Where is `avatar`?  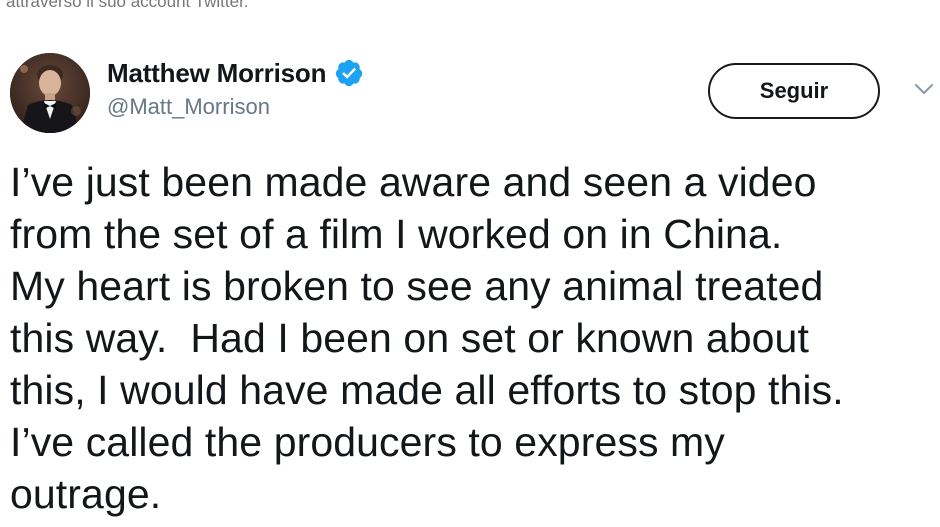
avatar is located at coordinates (50, 93).